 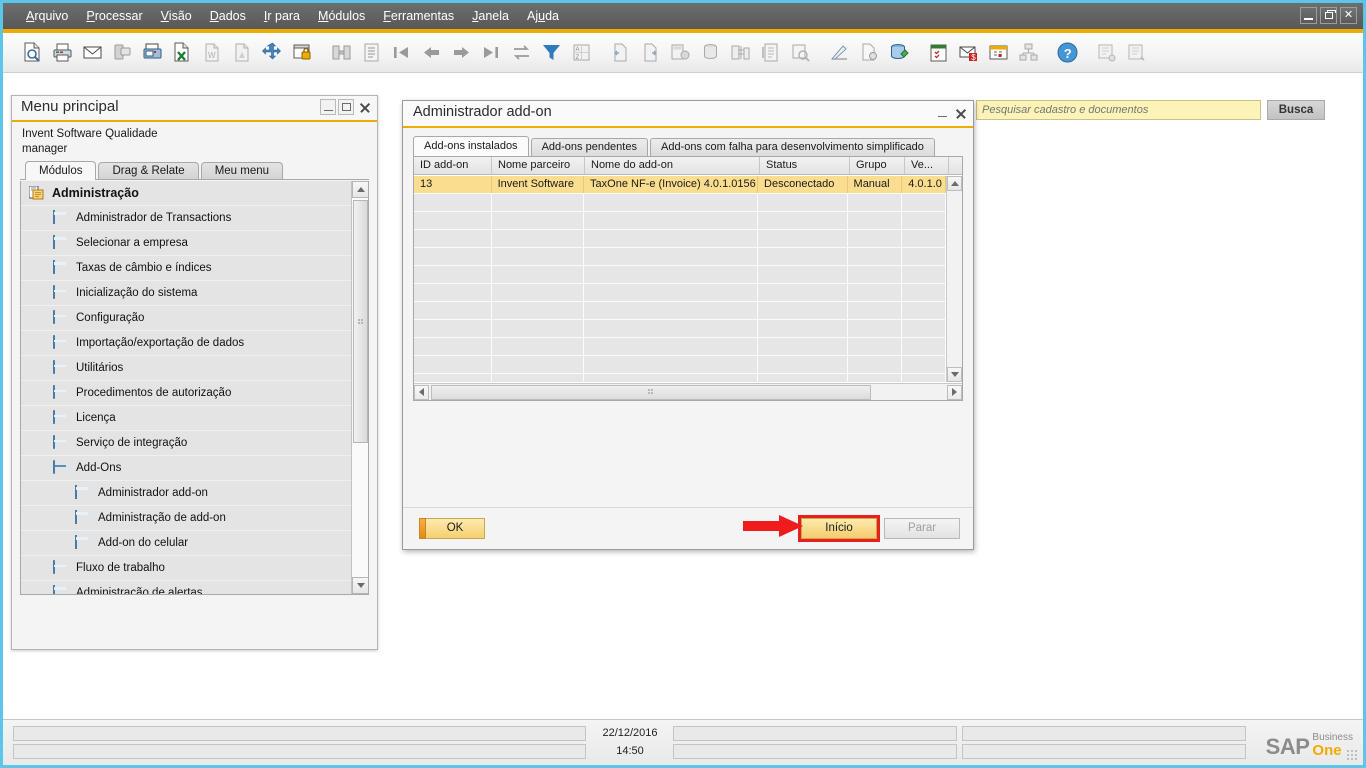 I want to click on tree-item-taxas-de-cambio: Taxas de câmbio e índices, so click(x=186, y=268).